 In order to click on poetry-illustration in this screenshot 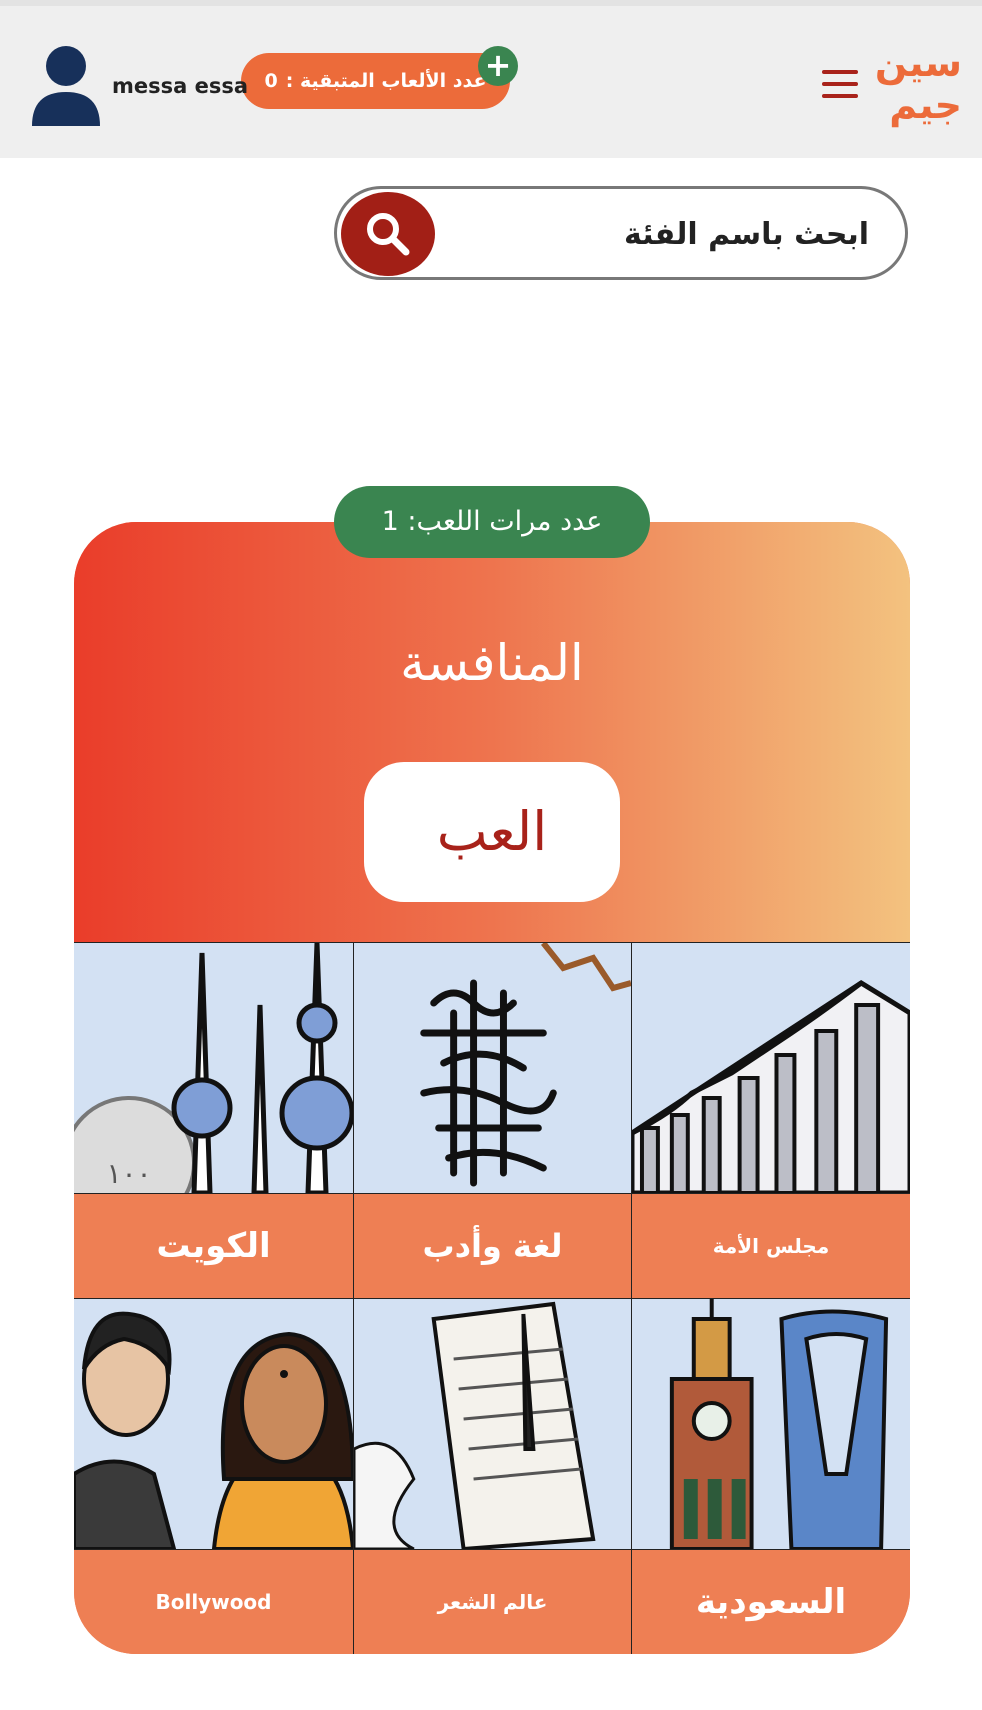, I will do `click(492, 1424)`.